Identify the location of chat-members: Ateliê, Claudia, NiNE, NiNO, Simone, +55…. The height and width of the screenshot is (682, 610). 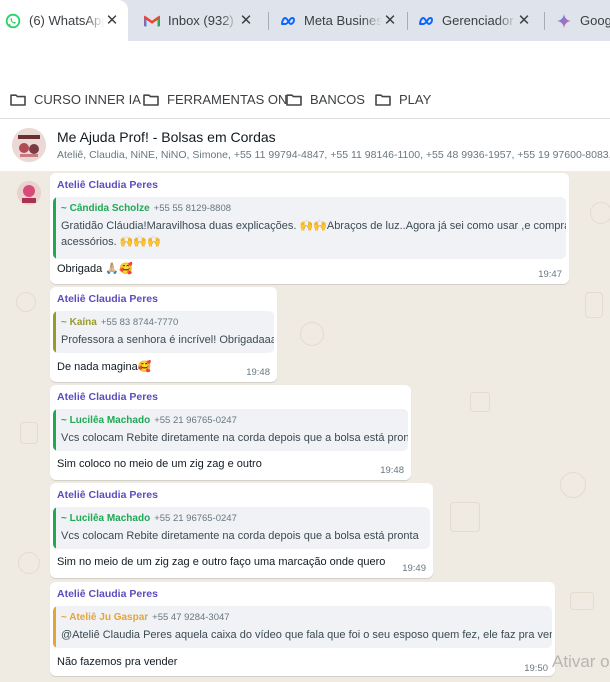
(333, 155).